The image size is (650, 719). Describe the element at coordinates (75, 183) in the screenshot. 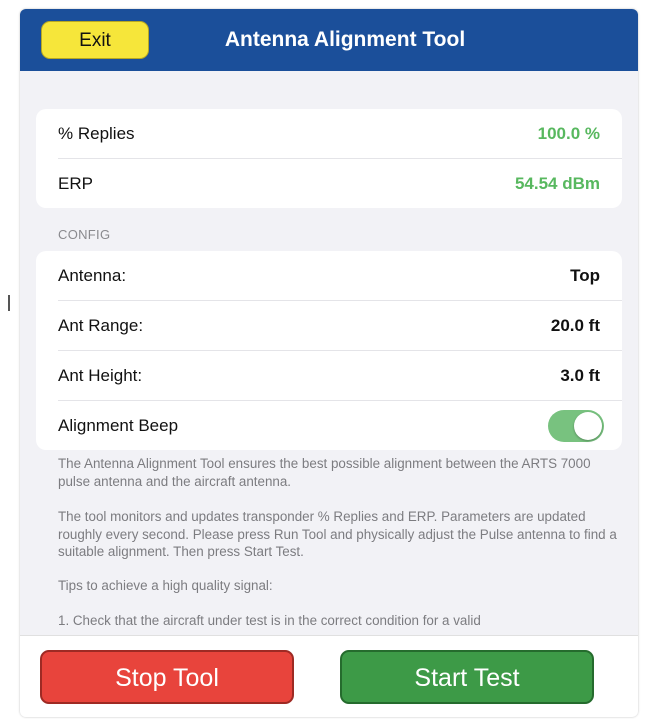

I see `erp-label: ERP` at that location.